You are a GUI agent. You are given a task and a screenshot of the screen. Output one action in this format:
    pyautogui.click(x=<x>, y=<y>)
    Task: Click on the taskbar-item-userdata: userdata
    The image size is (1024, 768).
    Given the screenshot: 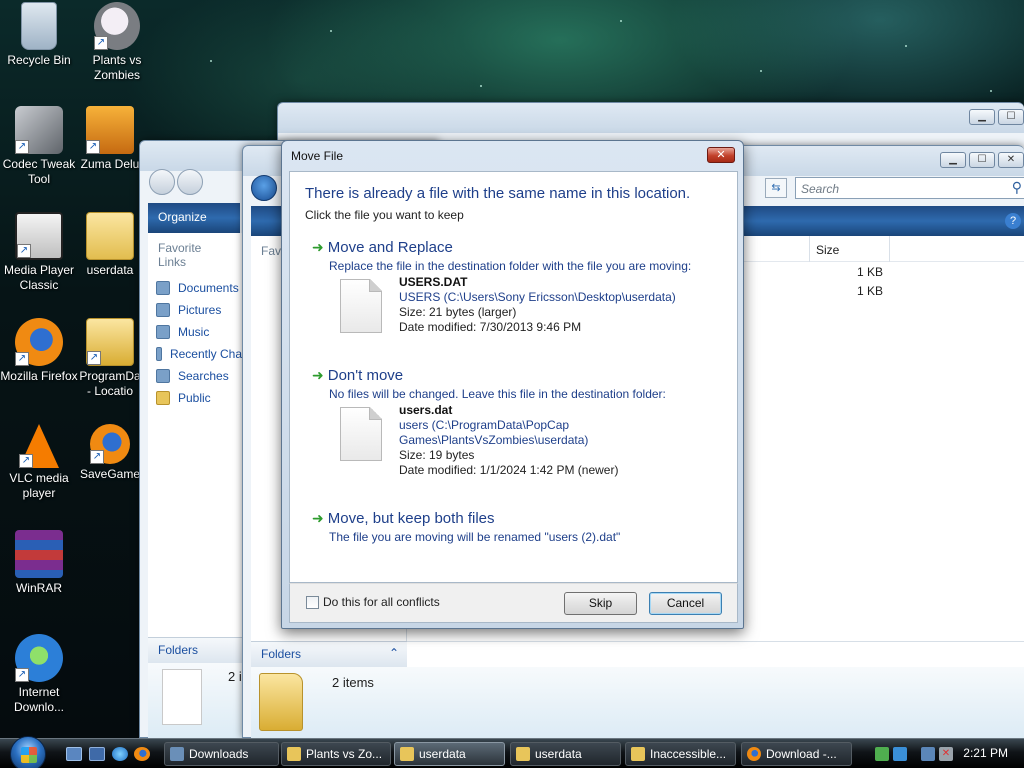 What is the action you would take?
    pyautogui.click(x=449, y=754)
    